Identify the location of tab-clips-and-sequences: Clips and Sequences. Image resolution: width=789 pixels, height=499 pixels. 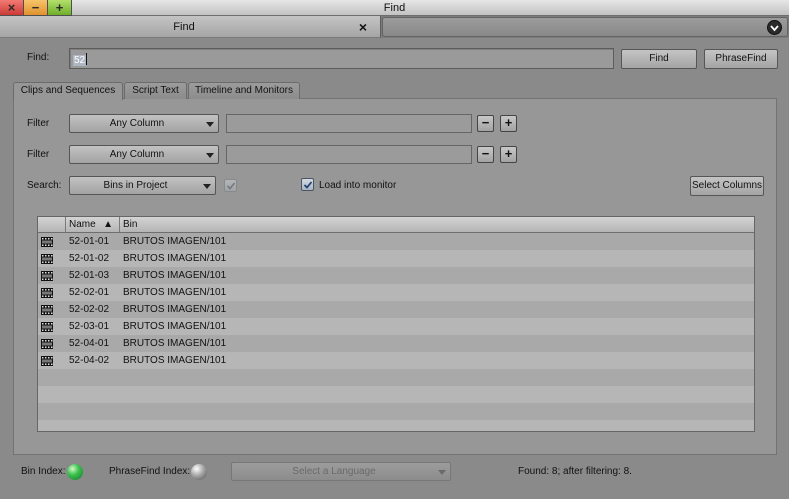
(68, 91).